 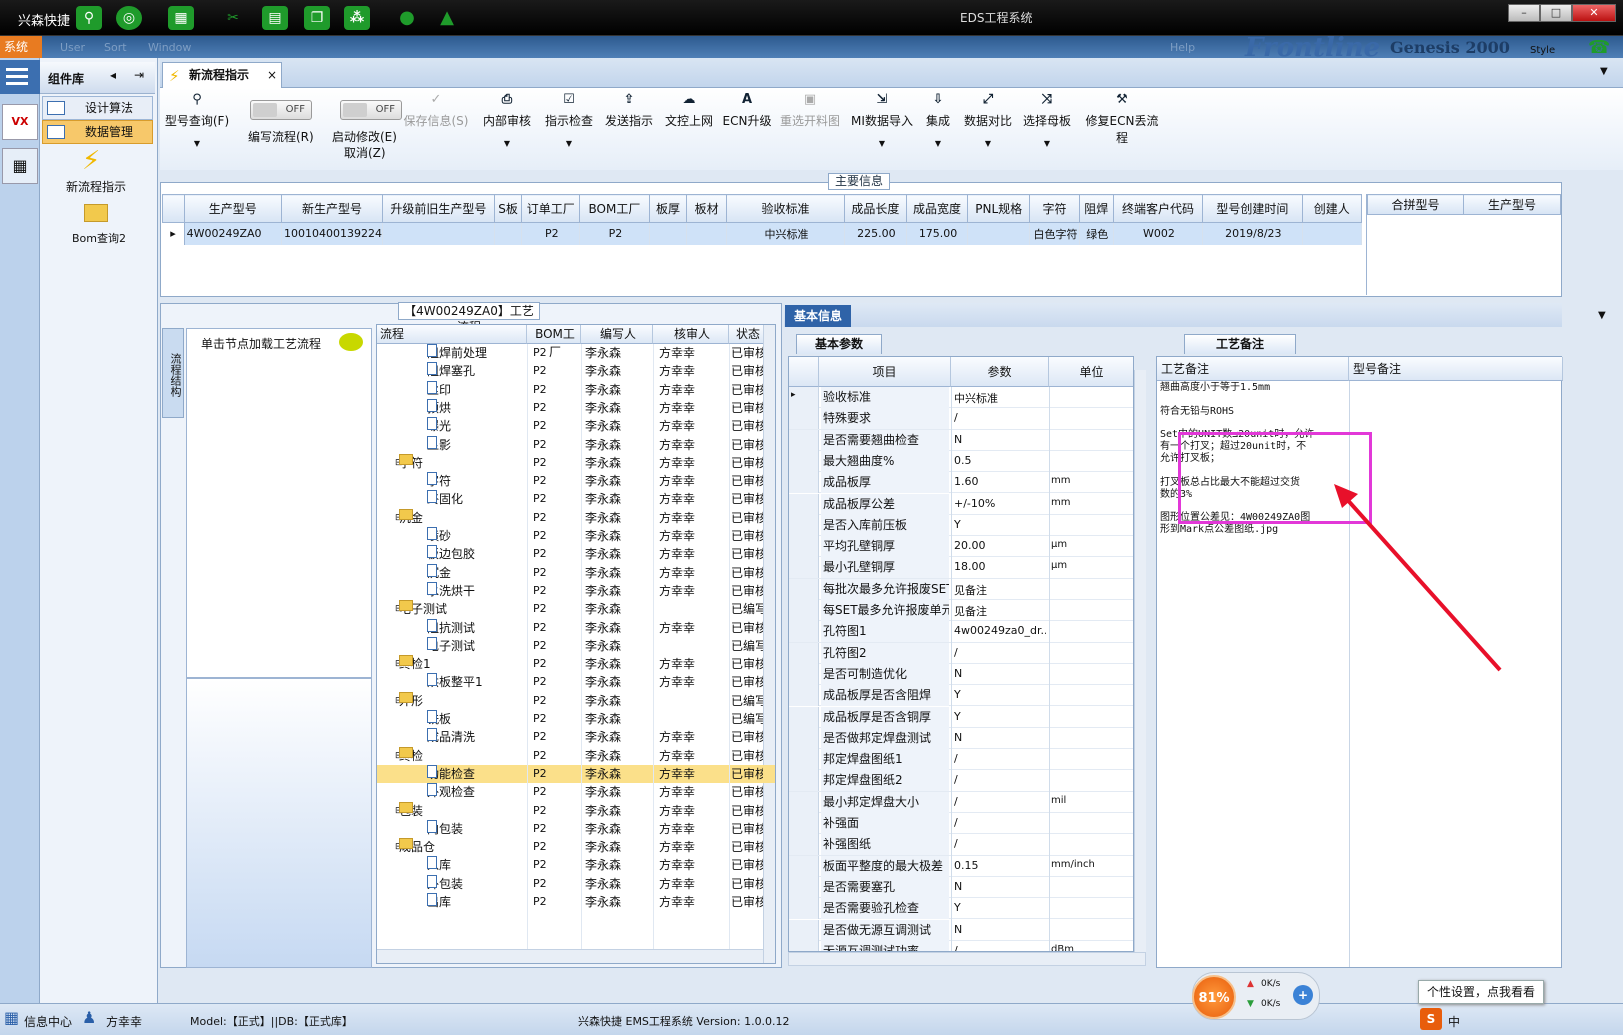 I want to click on column-header: 板厚, so click(x=668, y=208).